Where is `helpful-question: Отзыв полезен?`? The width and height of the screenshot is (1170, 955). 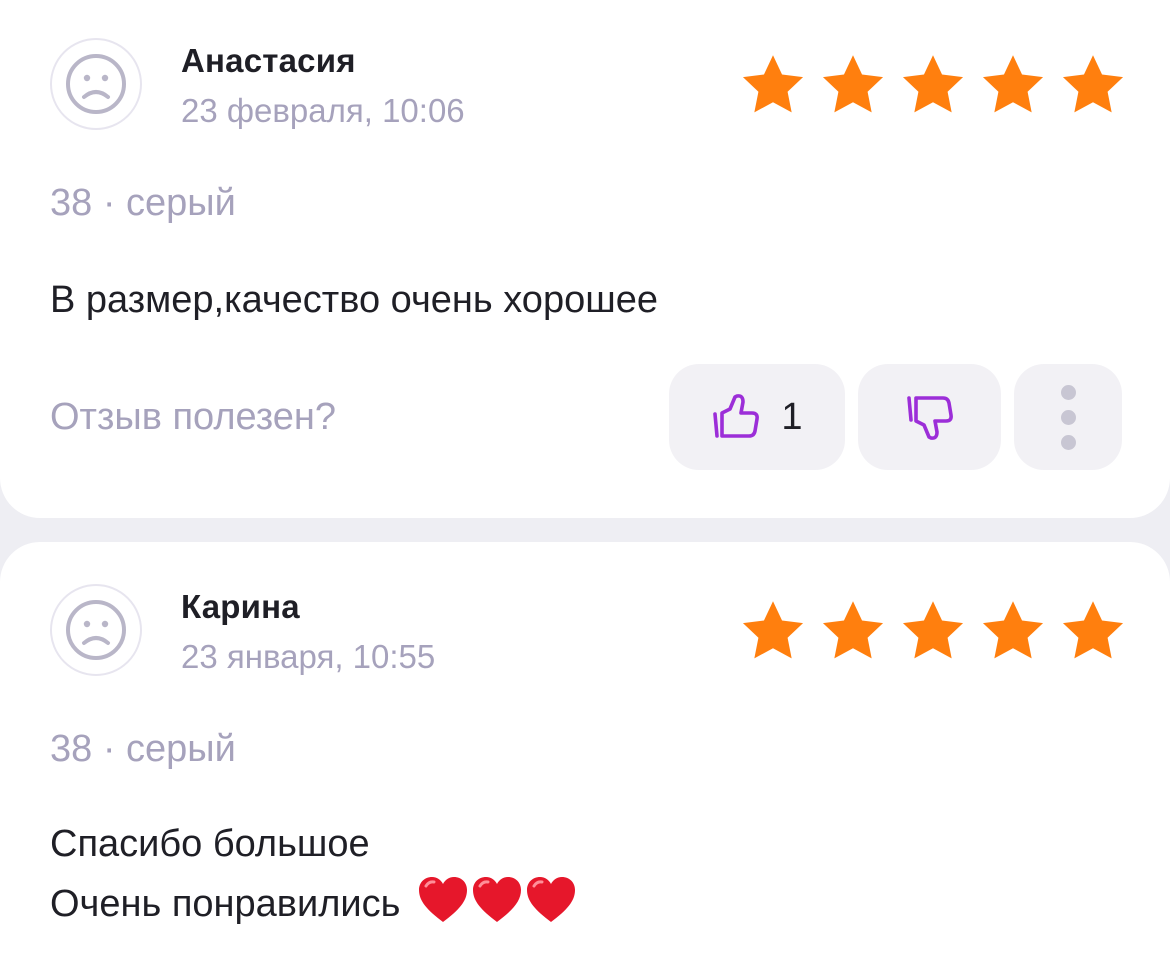
helpful-question: Отзыв полезен? is located at coordinates (193, 417).